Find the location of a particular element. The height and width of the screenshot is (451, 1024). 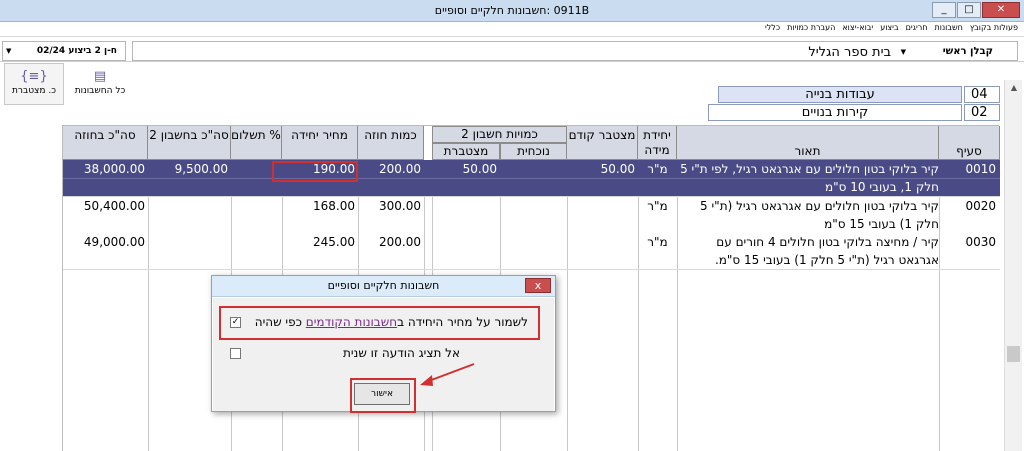

cell-section: 0020 is located at coordinates (980, 206).